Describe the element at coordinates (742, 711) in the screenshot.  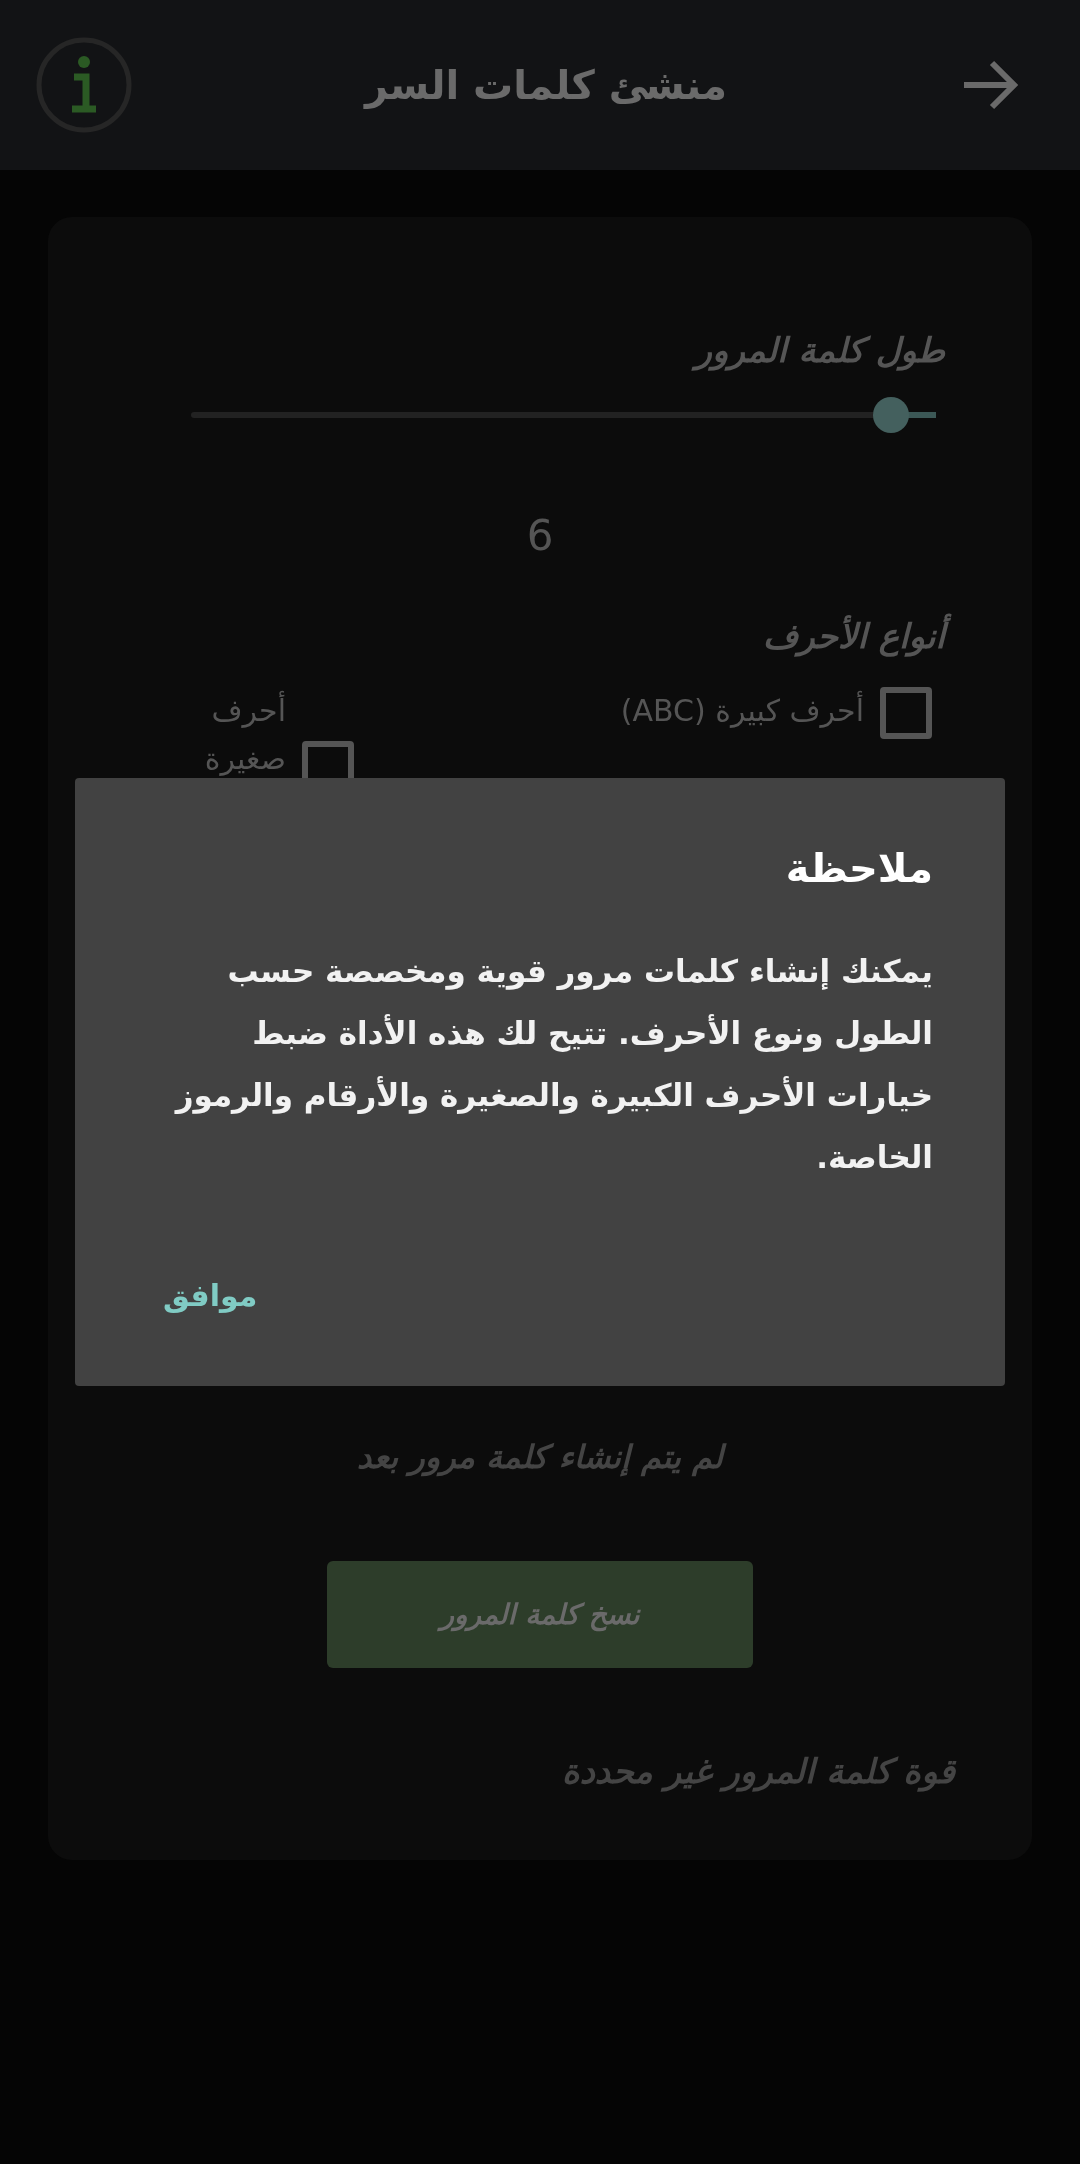
I see `option-label: أحرف كبيرة (ABC)` at that location.